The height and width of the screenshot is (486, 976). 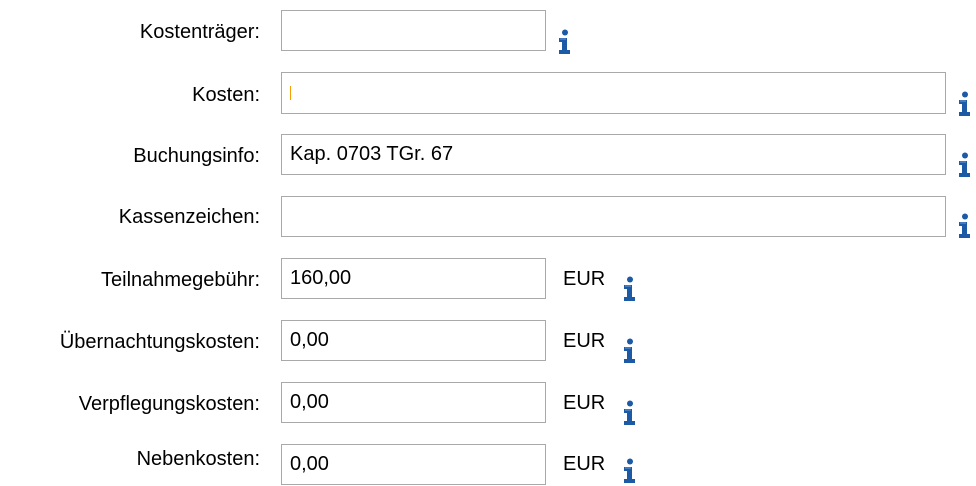 What do you see at coordinates (413, 278) in the screenshot?
I see `participation-fee-input` at bounding box center [413, 278].